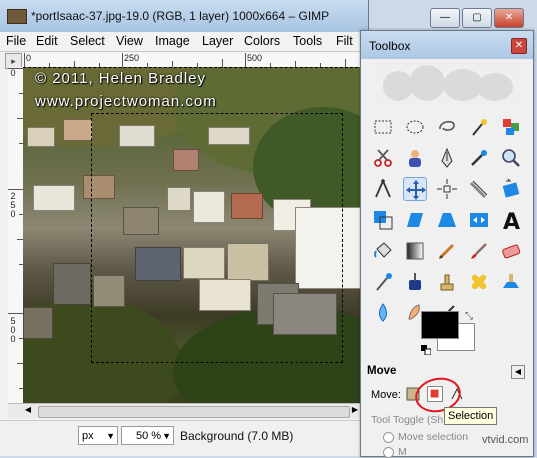  What do you see at coordinates (447, 189) in the screenshot?
I see `align-icon` at bounding box center [447, 189].